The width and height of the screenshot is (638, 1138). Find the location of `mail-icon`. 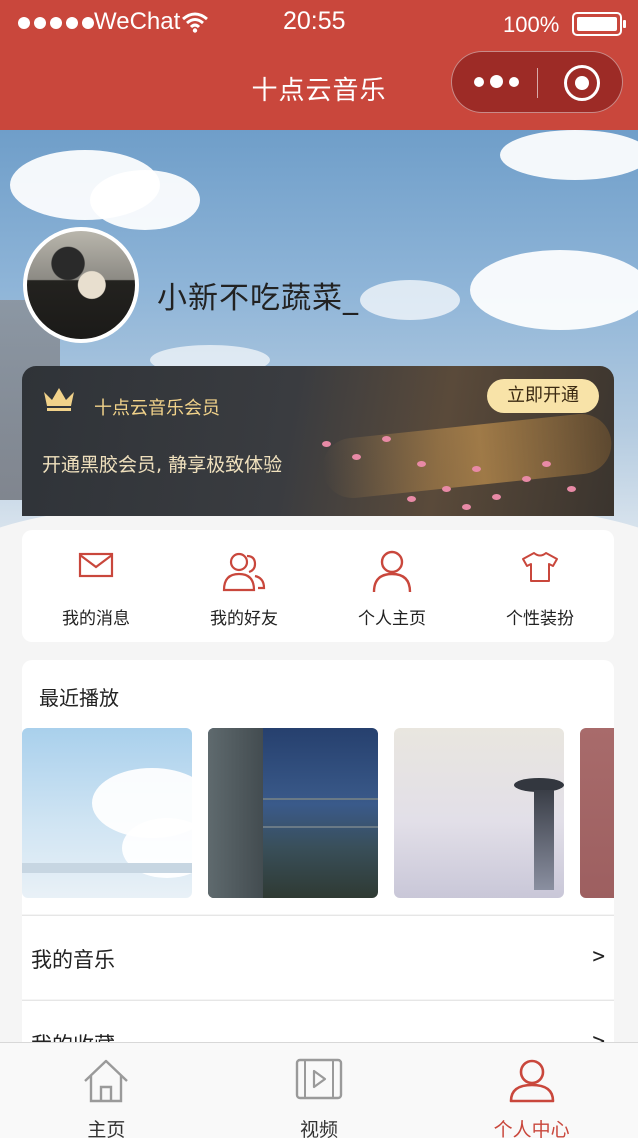

mail-icon is located at coordinates (96, 565).